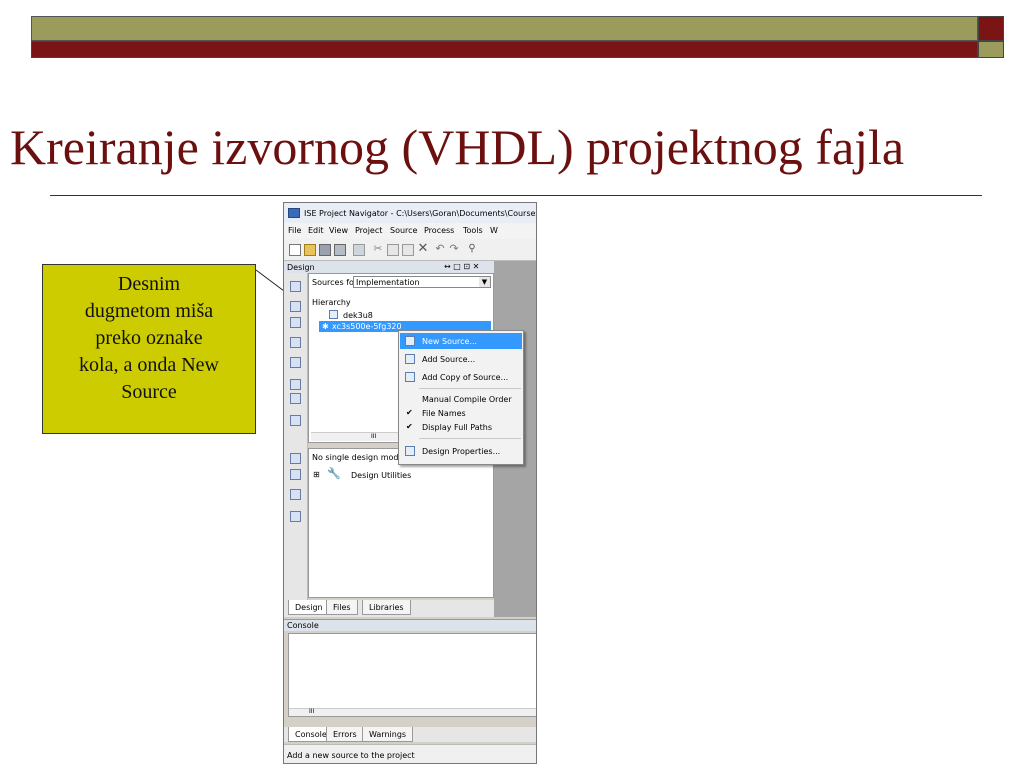 The width and height of the screenshot is (1024, 768). I want to click on tab-files: Files, so click(342, 607).